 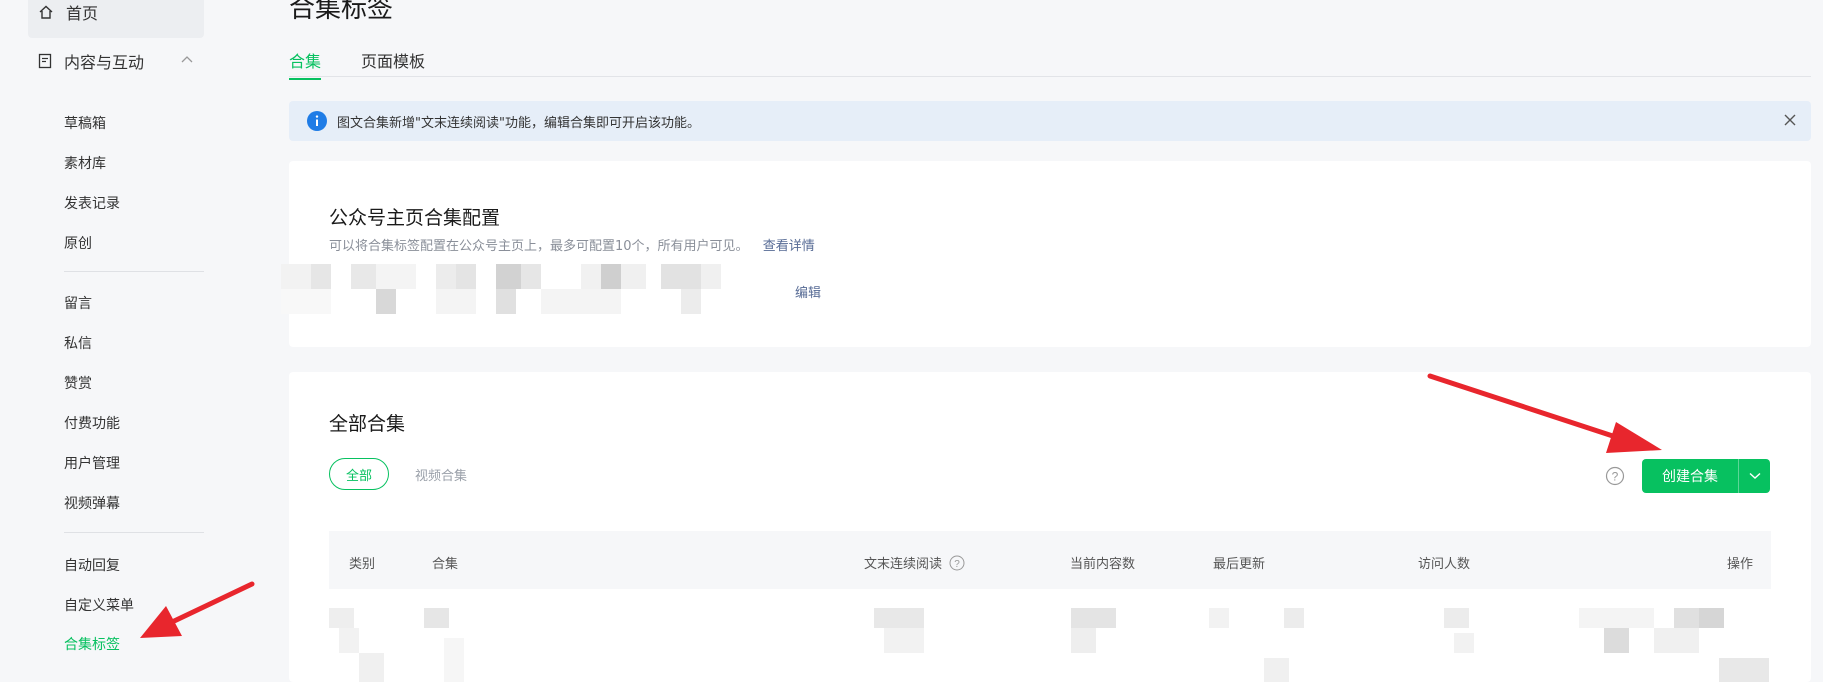 What do you see at coordinates (808, 291) in the screenshot?
I see `edit-link: 编辑` at bounding box center [808, 291].